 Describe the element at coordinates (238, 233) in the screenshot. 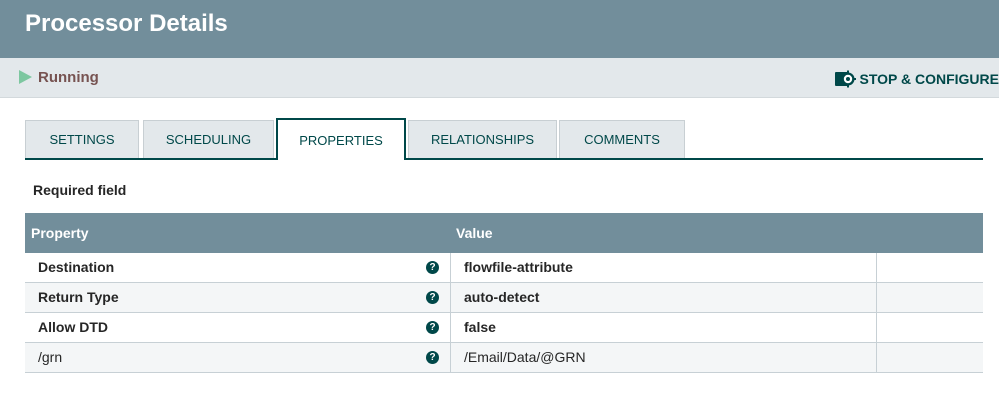

I see `column-header-property: Property` at that location.